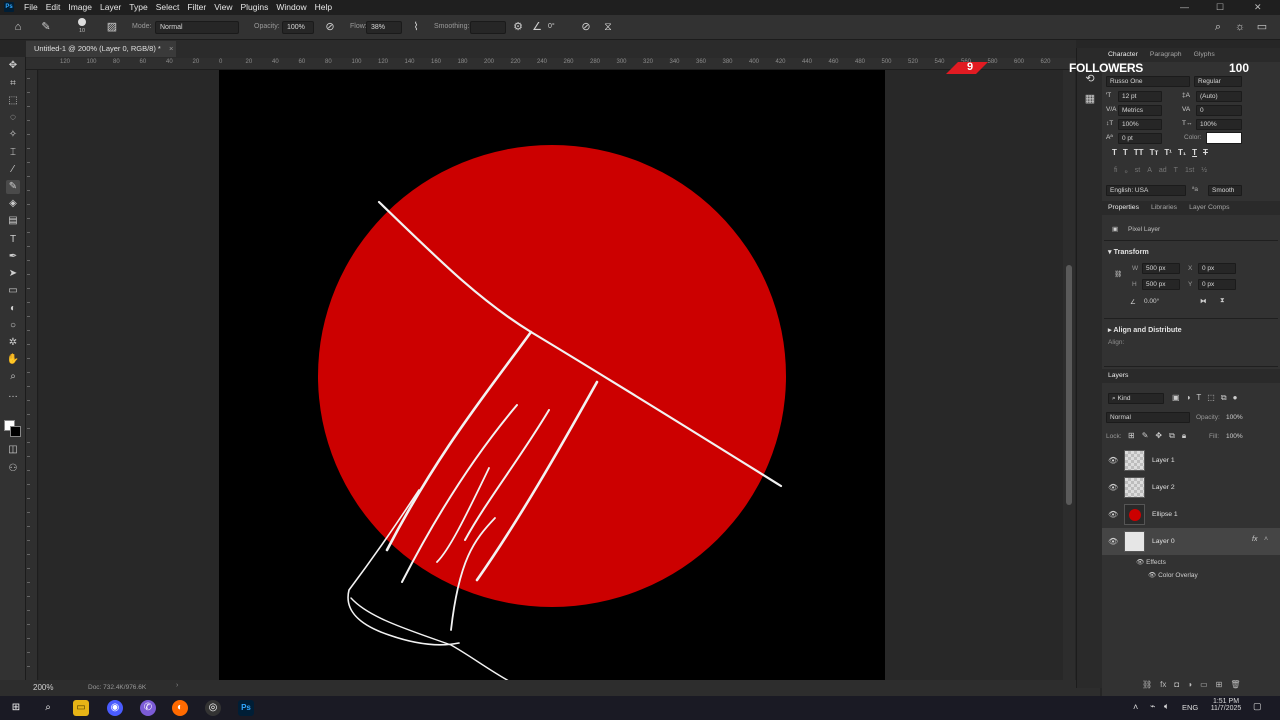  I want to click on smoothing-field, so click(488, 27).